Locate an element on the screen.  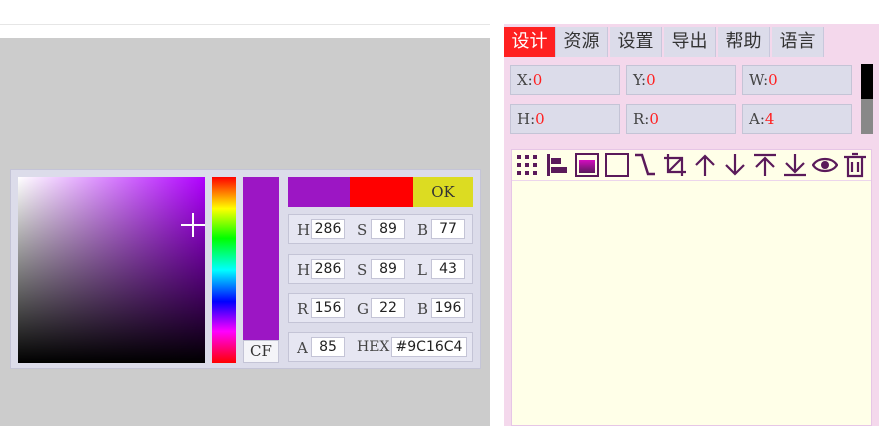
prop-scrollbar-thumb is located at coordinates (867, 81).